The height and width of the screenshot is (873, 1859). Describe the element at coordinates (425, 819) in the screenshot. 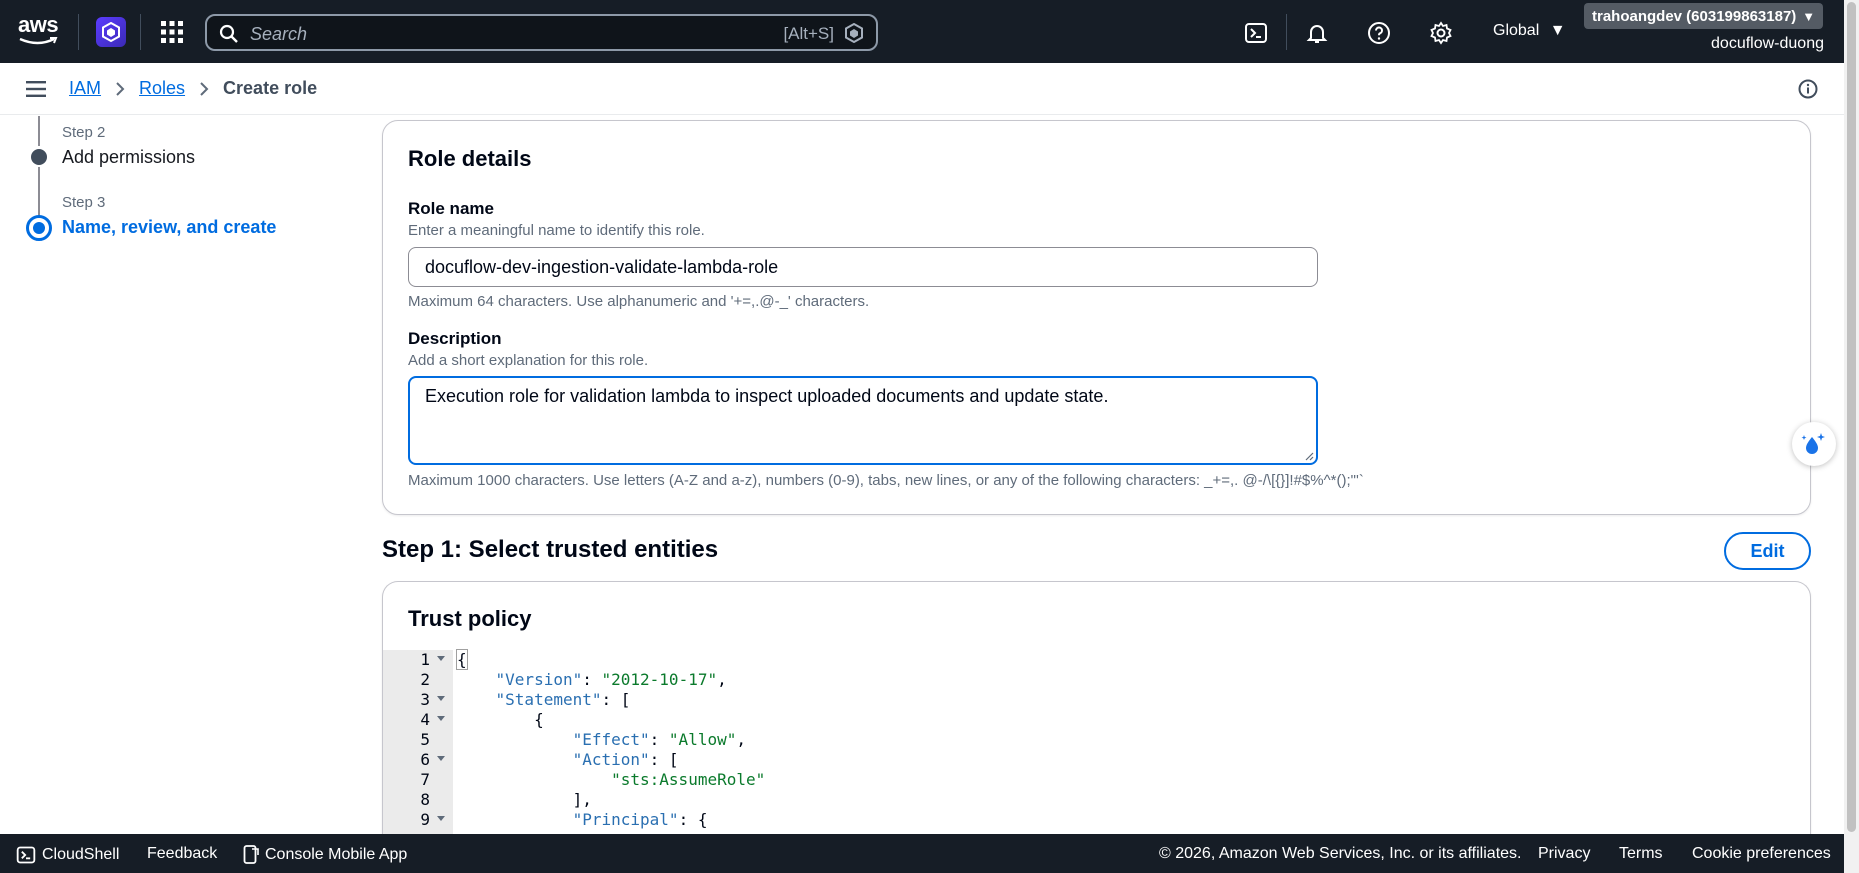

I see `line-number: 9` at that location.